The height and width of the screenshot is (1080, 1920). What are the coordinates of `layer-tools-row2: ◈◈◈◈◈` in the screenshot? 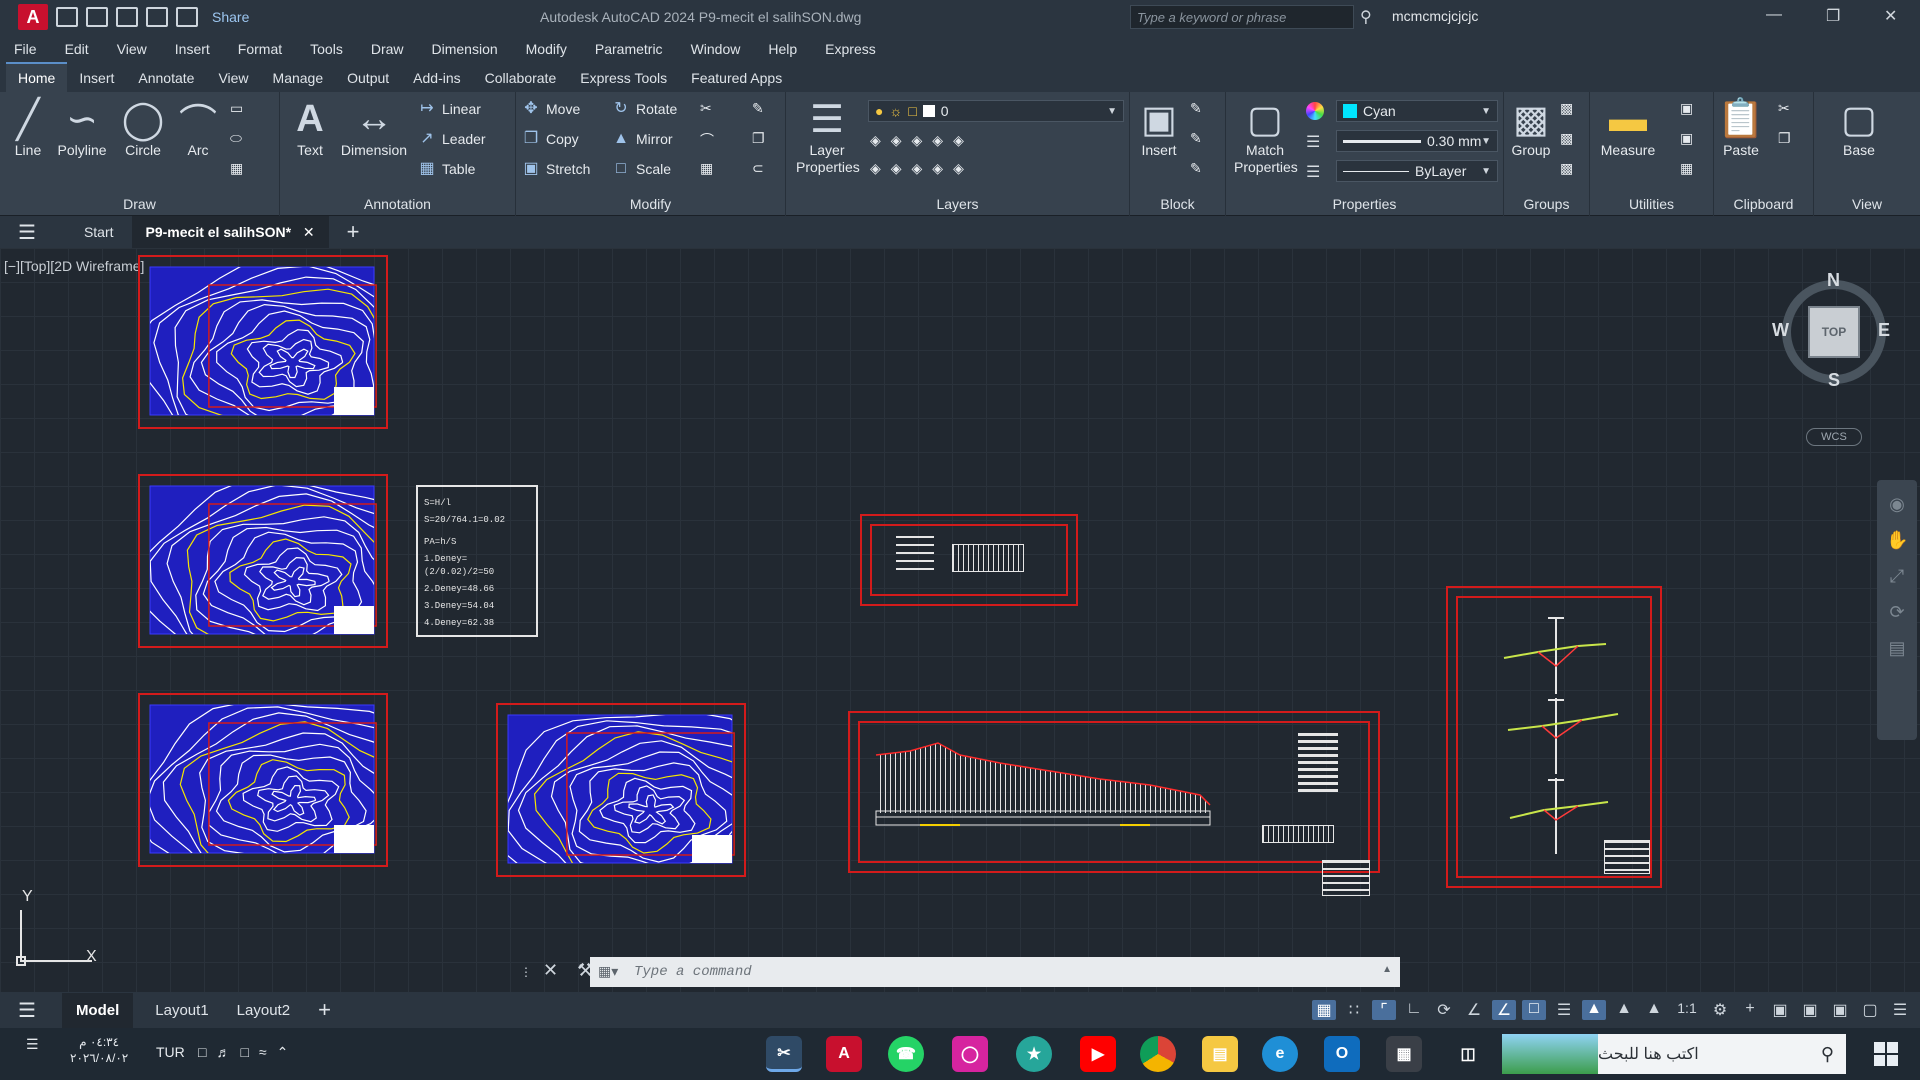 It's located at (922, 168).